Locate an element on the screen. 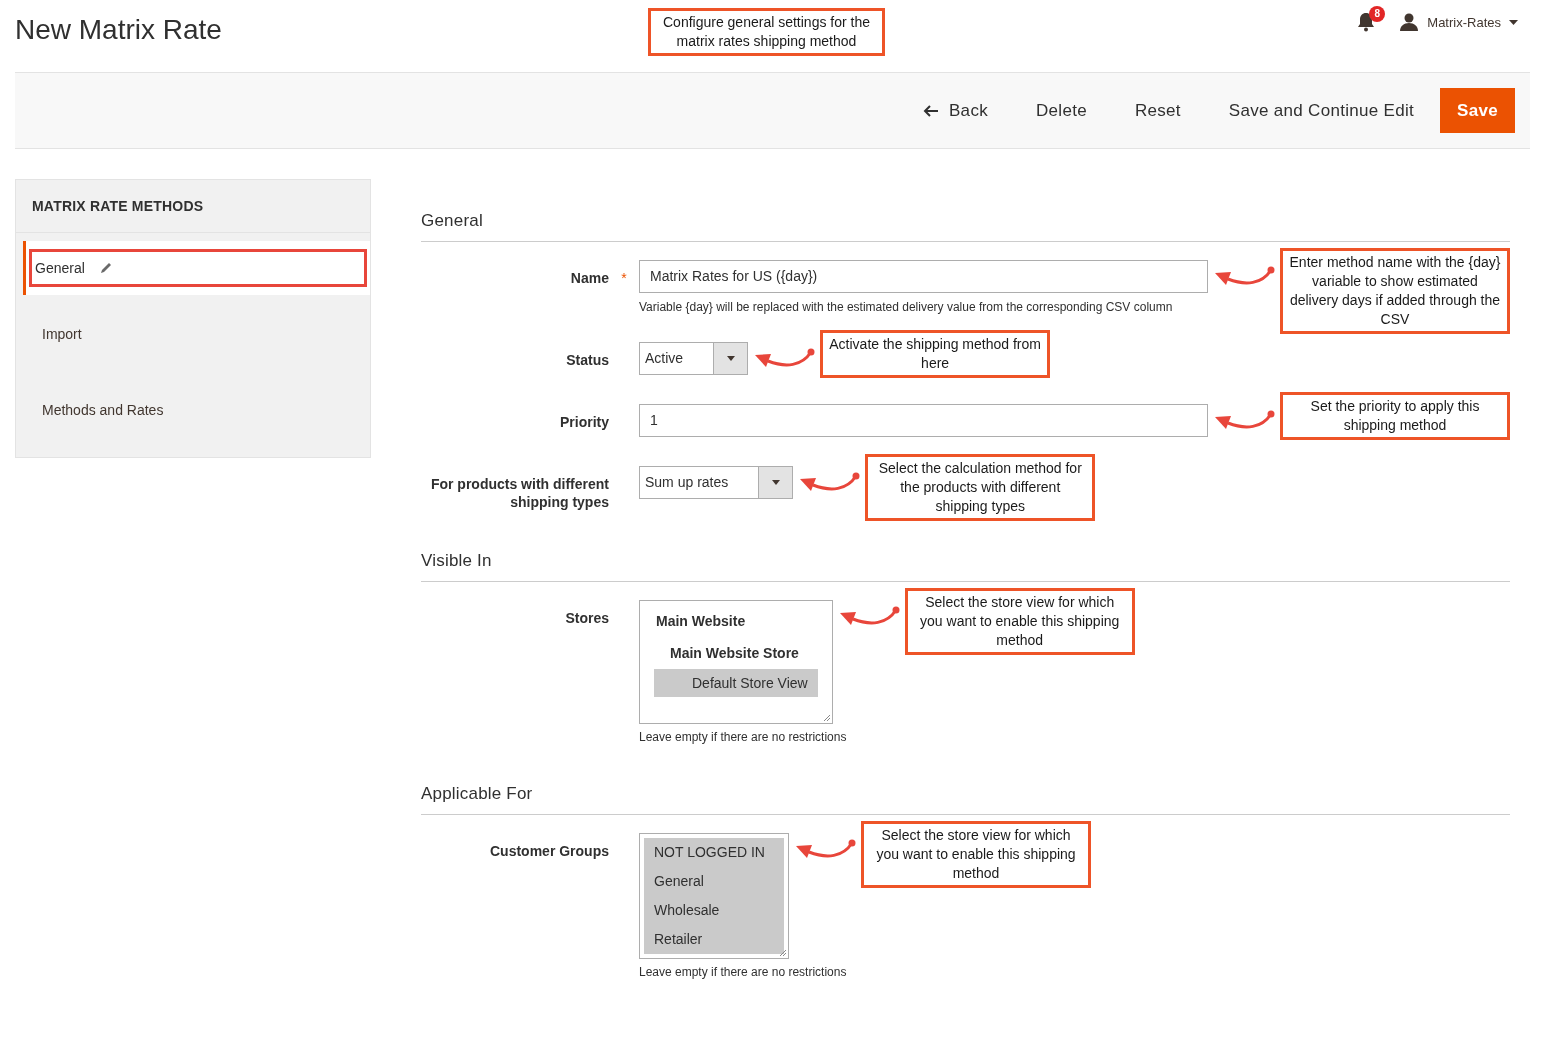  action-button: Delete is located at coordinates (1061, 110).